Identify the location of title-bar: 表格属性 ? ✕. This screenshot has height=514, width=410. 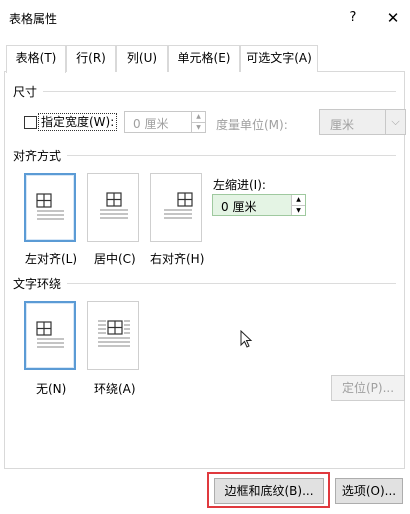
(205, 18).